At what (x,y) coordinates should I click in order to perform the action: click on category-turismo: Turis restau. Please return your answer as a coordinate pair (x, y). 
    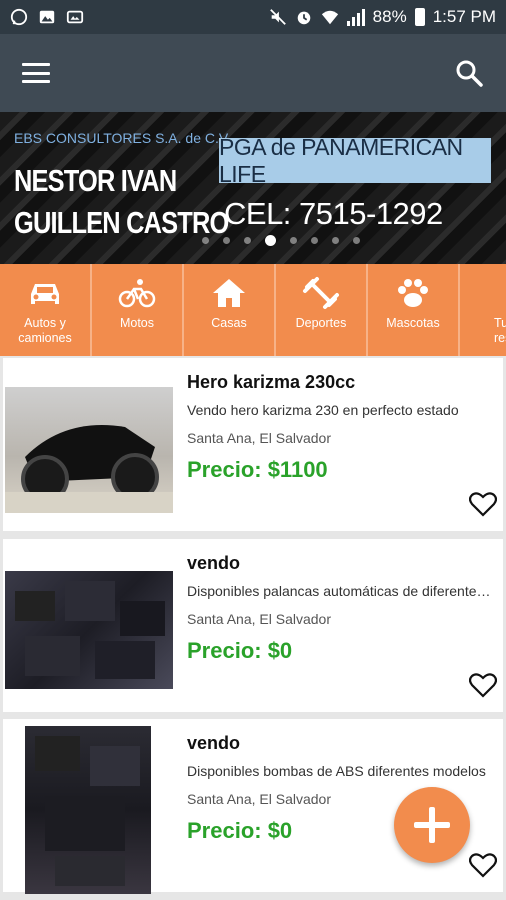
    Looking at the image, I should click on (483, 310).